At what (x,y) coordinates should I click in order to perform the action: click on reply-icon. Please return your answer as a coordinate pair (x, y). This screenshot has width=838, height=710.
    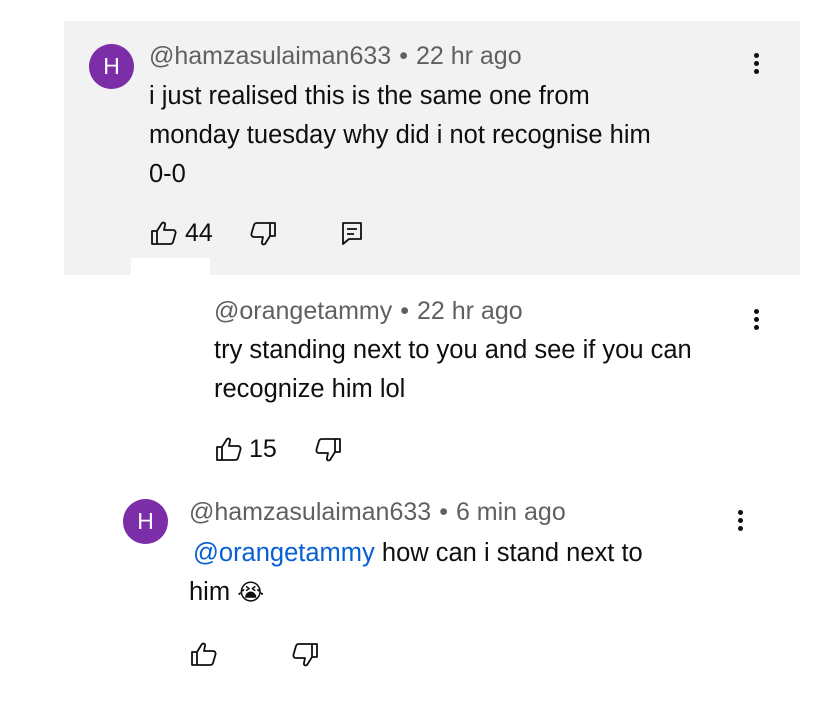
    Looking at the image, I should click on (352, 233).